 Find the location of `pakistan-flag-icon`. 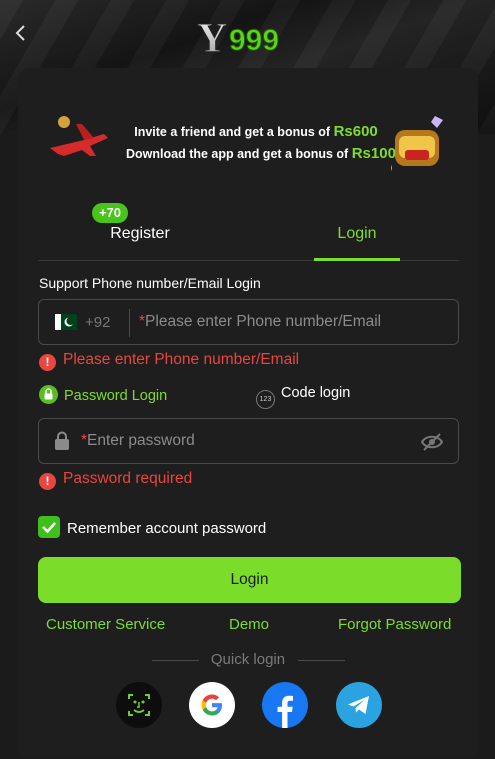

pakistan-flag-icon is located at coordinates (66, 322).